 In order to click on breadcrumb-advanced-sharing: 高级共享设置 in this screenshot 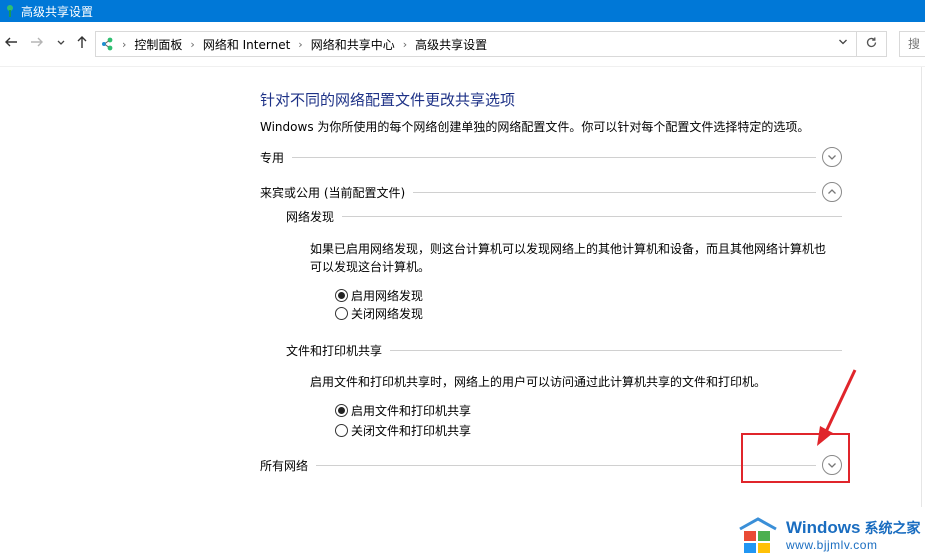, I will do `click(451, 44)`.